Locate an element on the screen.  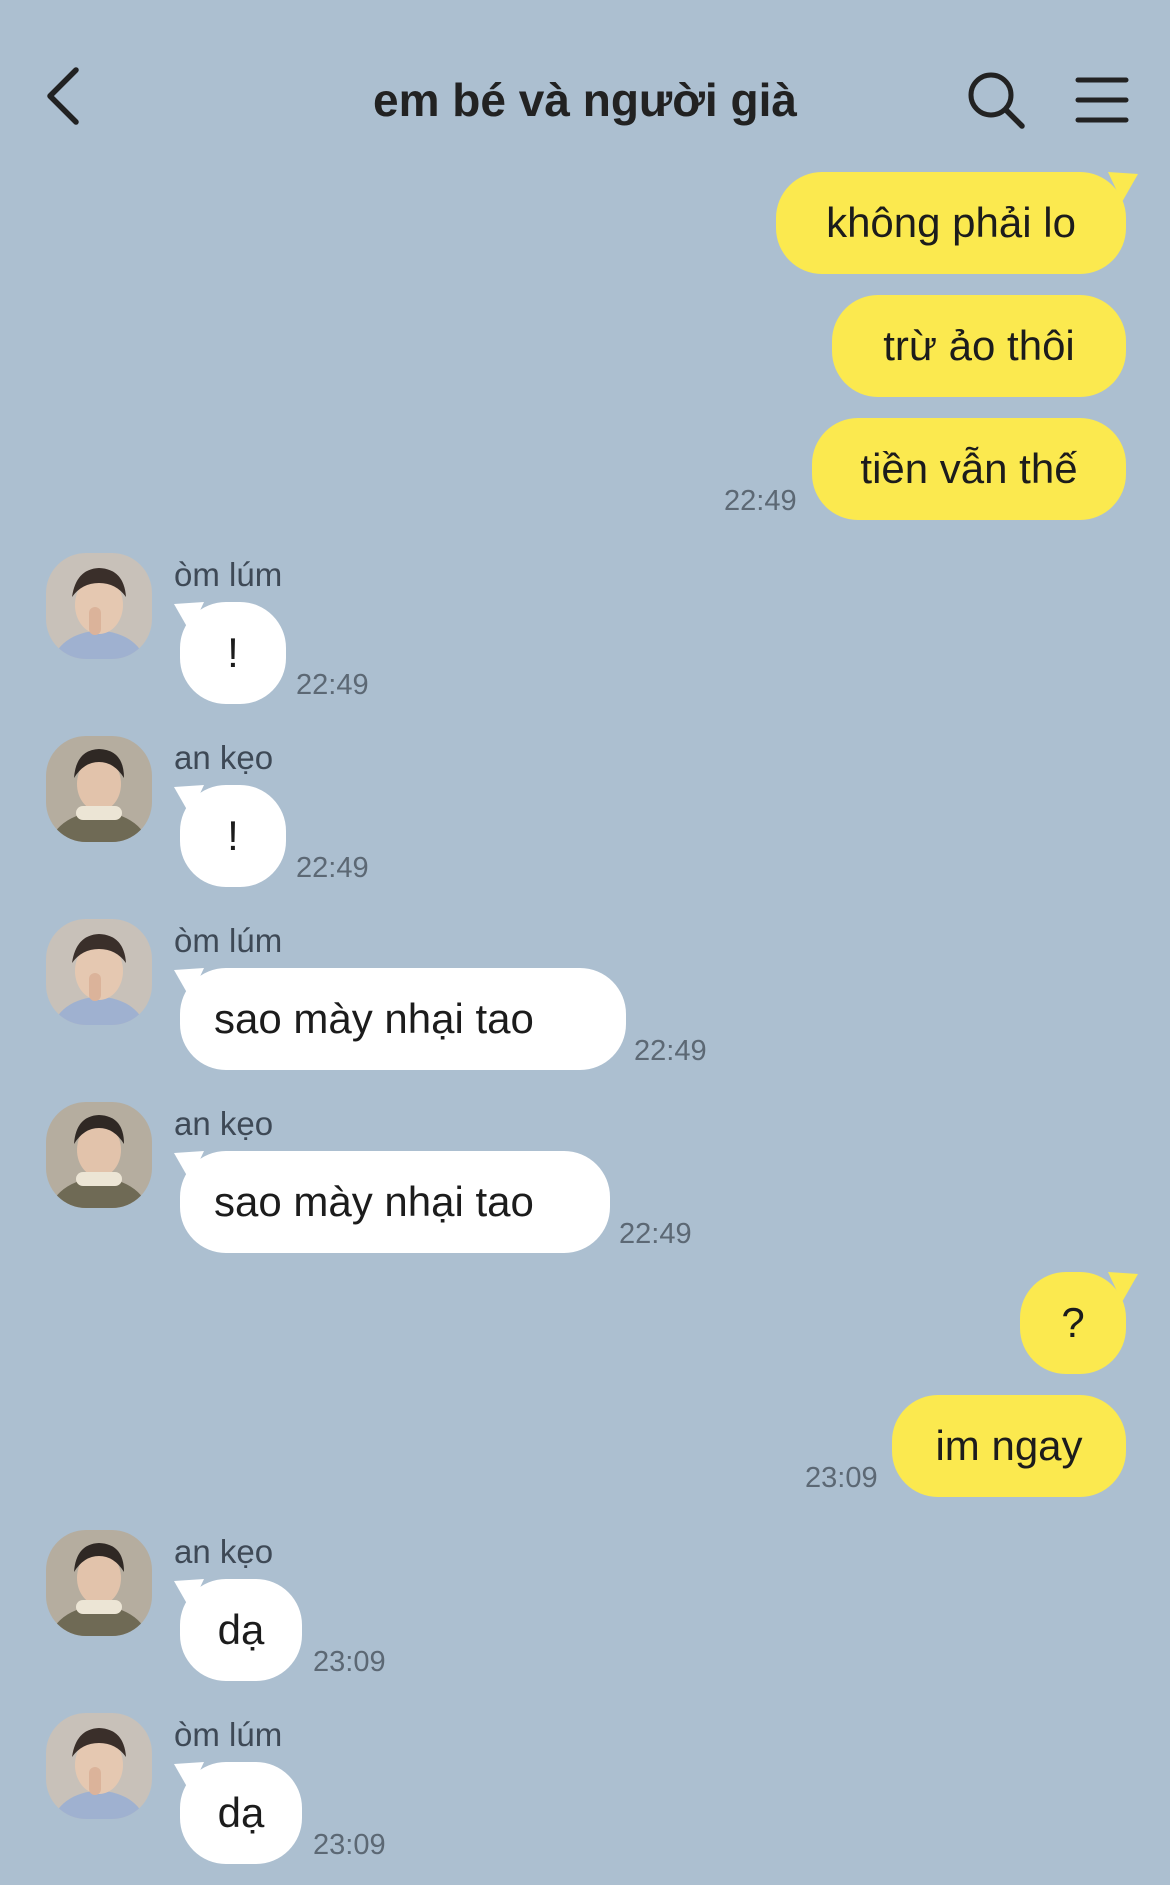
message-bubble-outgoing: tiền vẫn thế is located at coordinates (969, 469).